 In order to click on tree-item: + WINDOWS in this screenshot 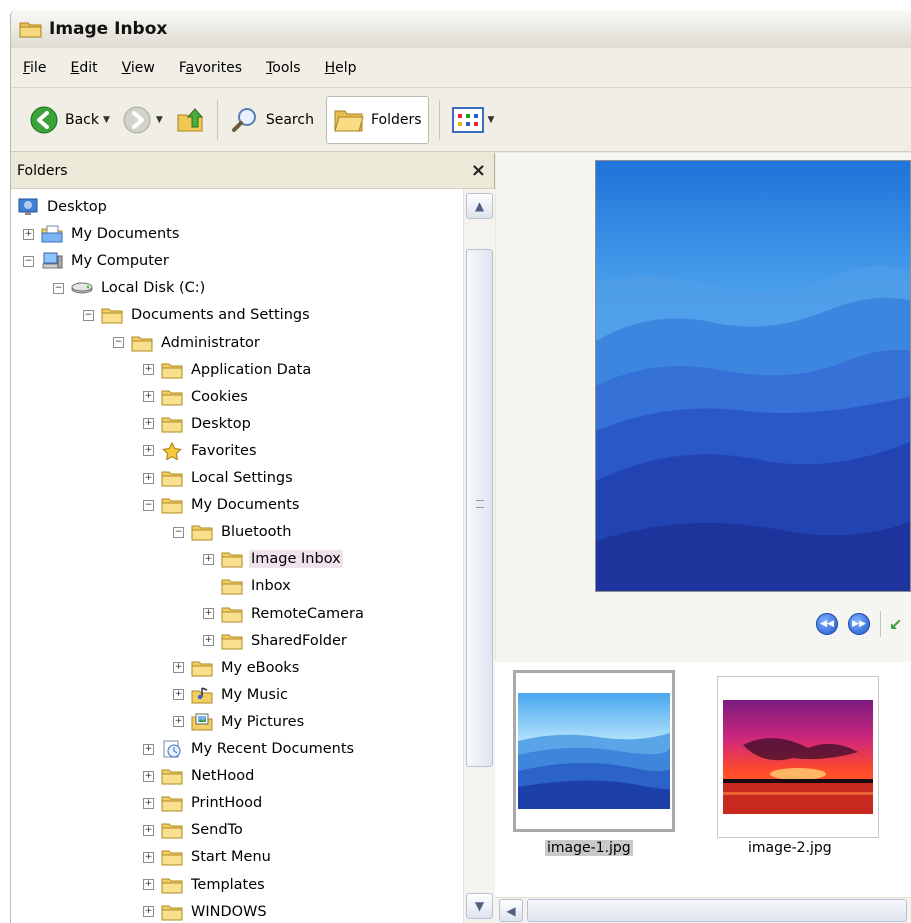, I will do `click(206, 911)`.